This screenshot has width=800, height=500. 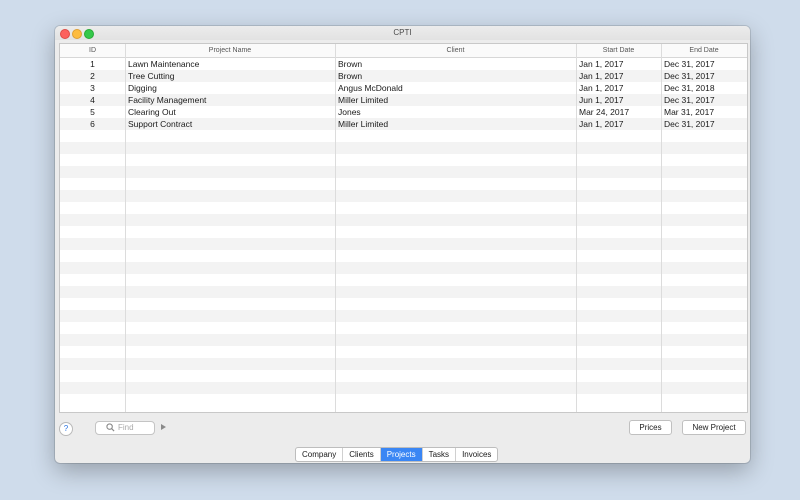 What do you see at coordinates (167, 100) in the screenshot?
I see `table-cell: Facility Management` at bounding box center [167, 100].